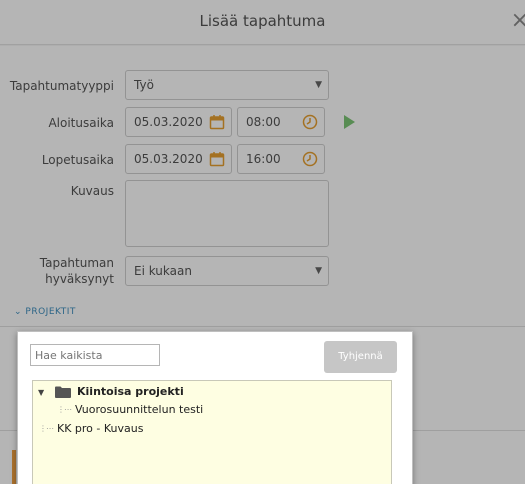  I want to click on tree-node: Vuorosuunnittelun testi, so click(139, 409).